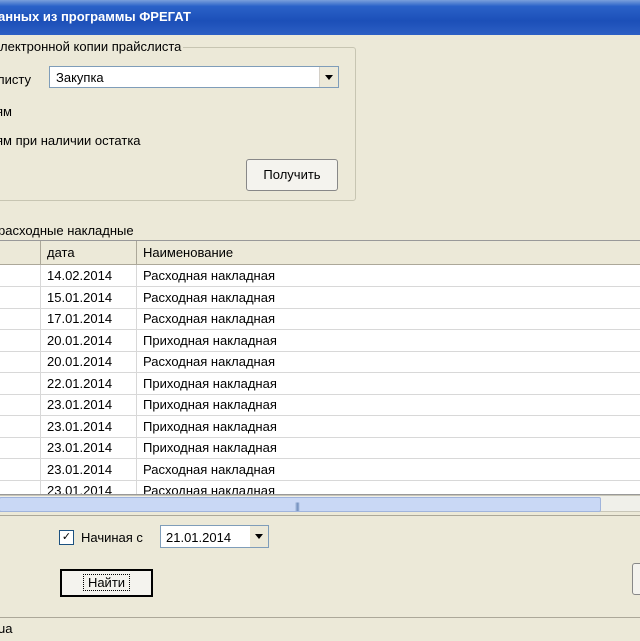 The height and width of the screenshot is (641, 640). I want to click on find-button-label: Найти, so click(106, 582).